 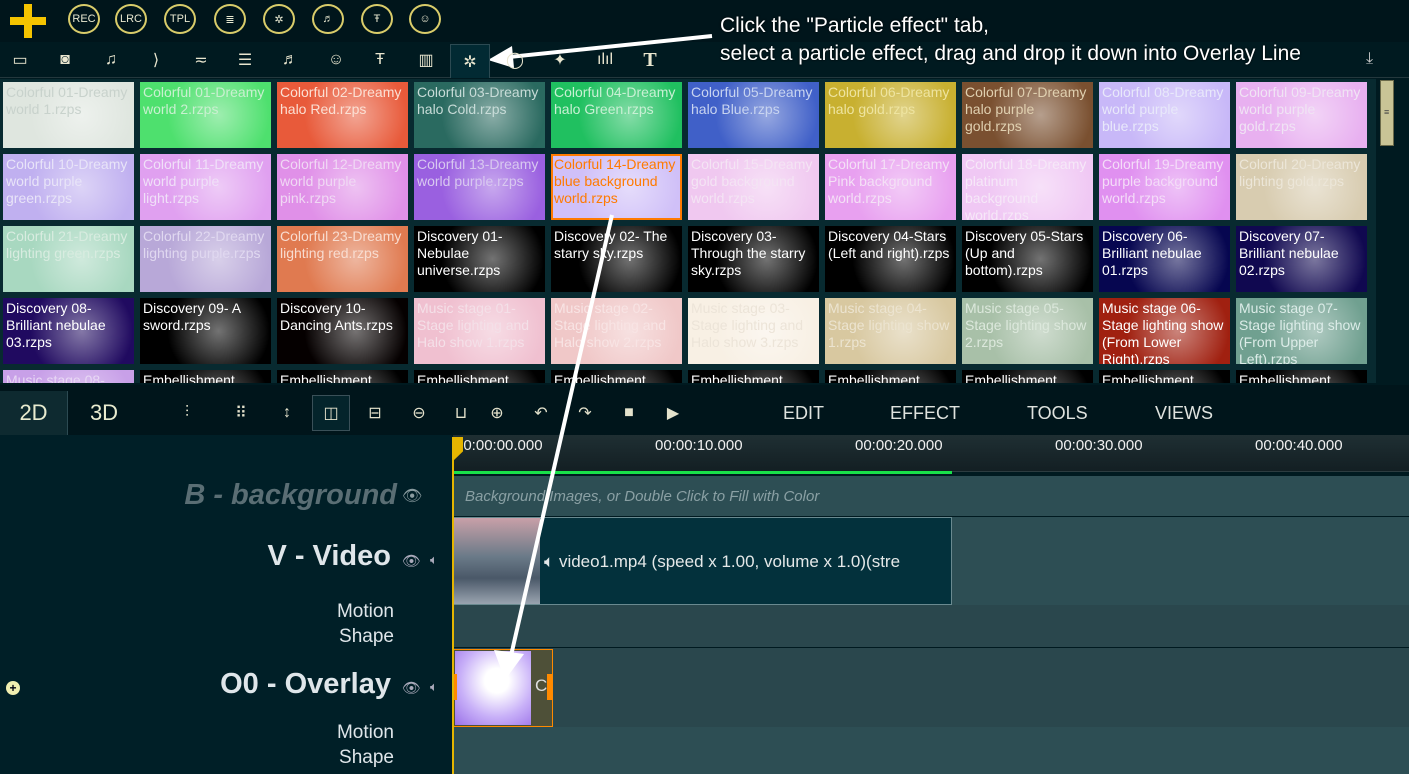 I want to click on particle-effect-tile: Colorful 23-Dreamy lighting red.rzps, so click(x=342, y=259).